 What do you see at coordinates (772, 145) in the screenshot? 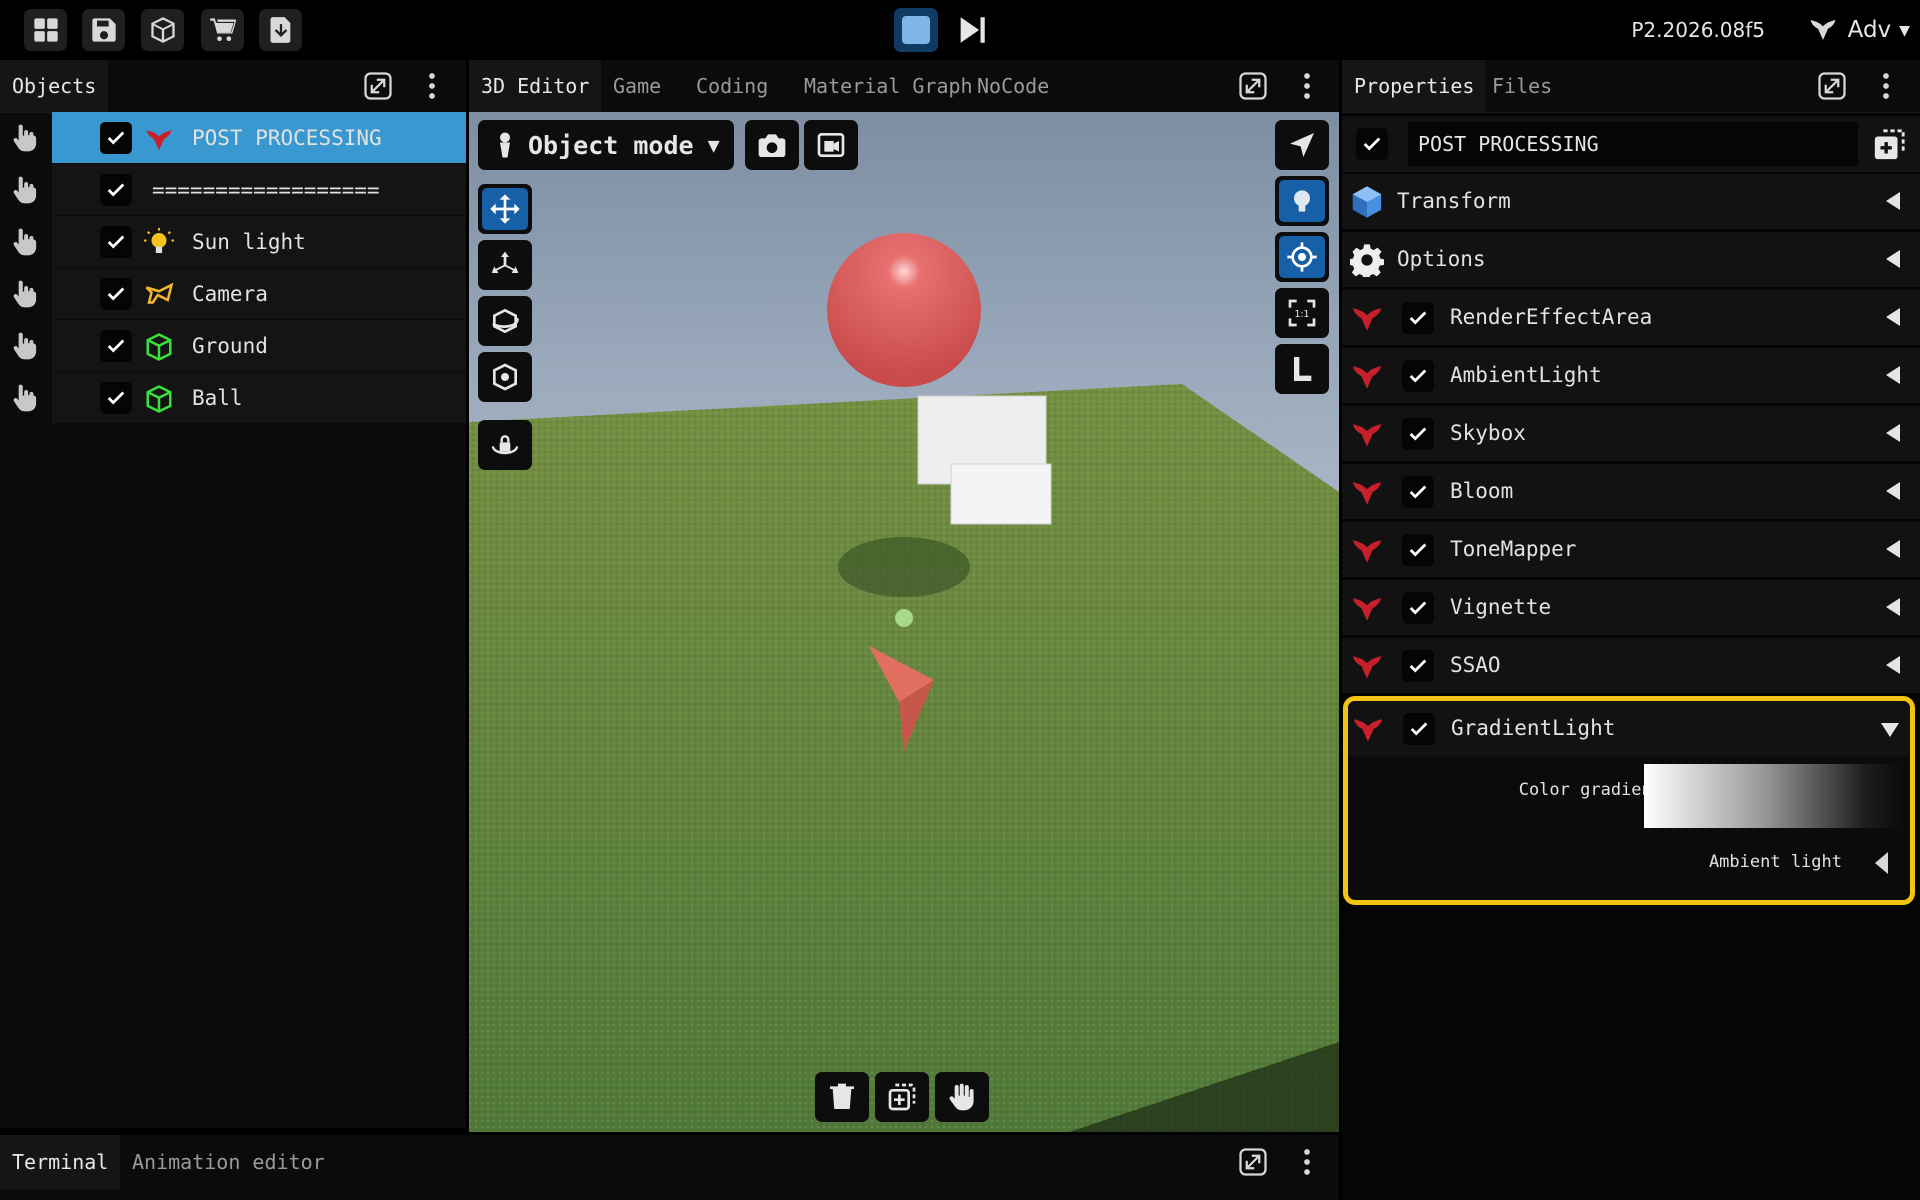
I see `screenshot-button` at bounding box center [772, 145].